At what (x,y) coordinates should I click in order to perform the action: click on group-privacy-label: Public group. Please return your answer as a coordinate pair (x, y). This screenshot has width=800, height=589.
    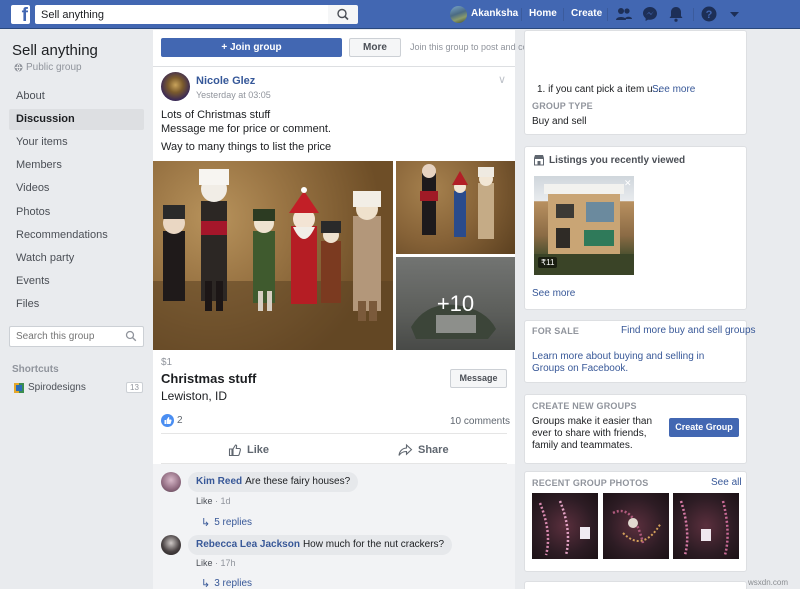
    Looking at the image, I should click on (54, 67).